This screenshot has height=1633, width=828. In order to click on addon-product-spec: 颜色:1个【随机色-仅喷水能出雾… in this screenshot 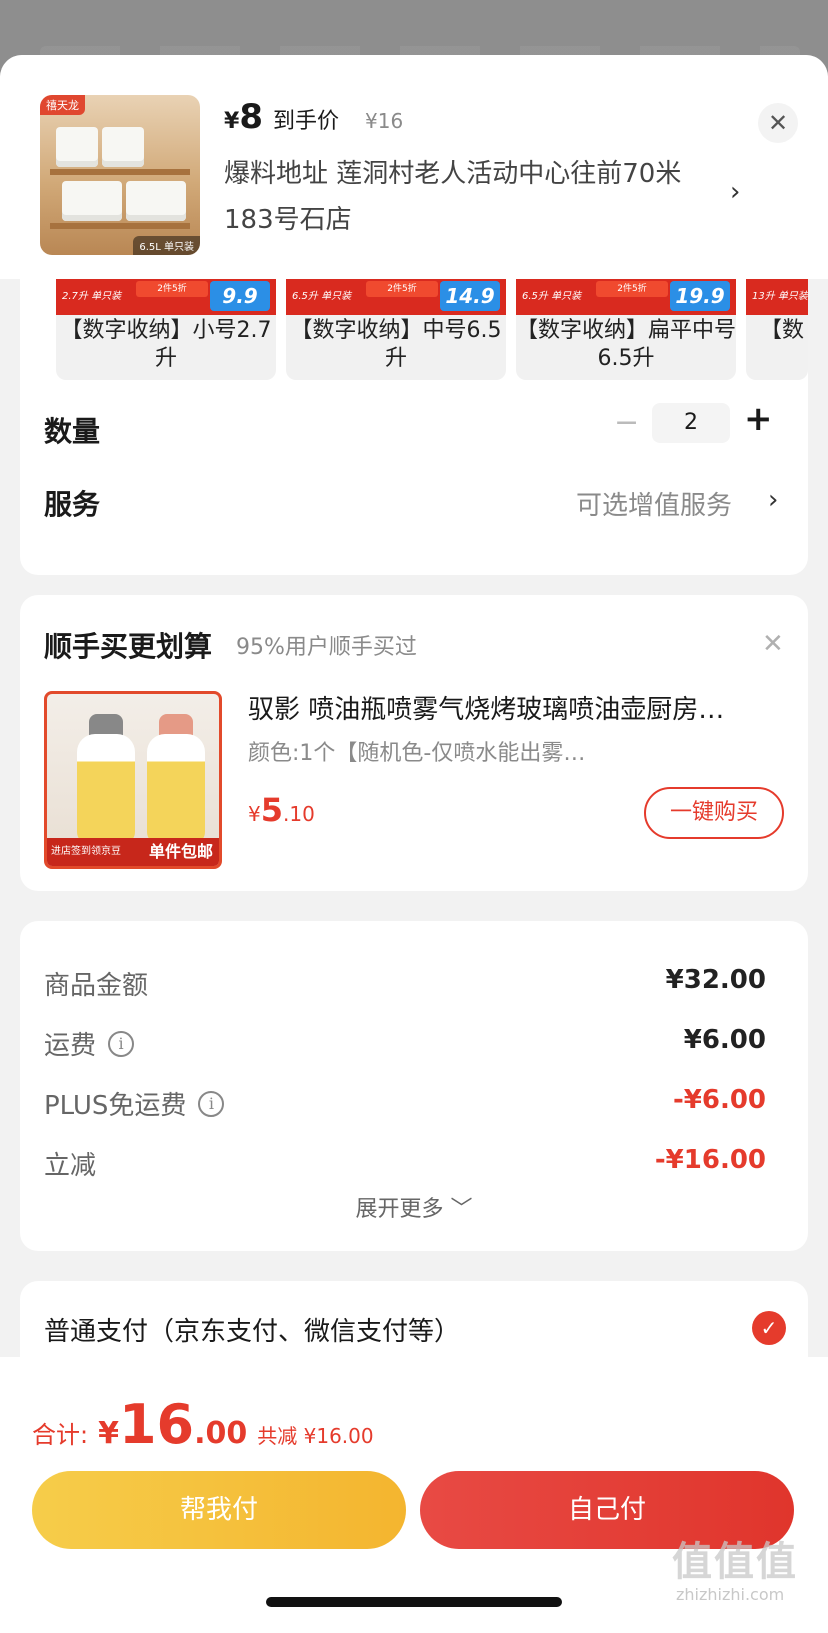, I will do `click(417, 753)`.